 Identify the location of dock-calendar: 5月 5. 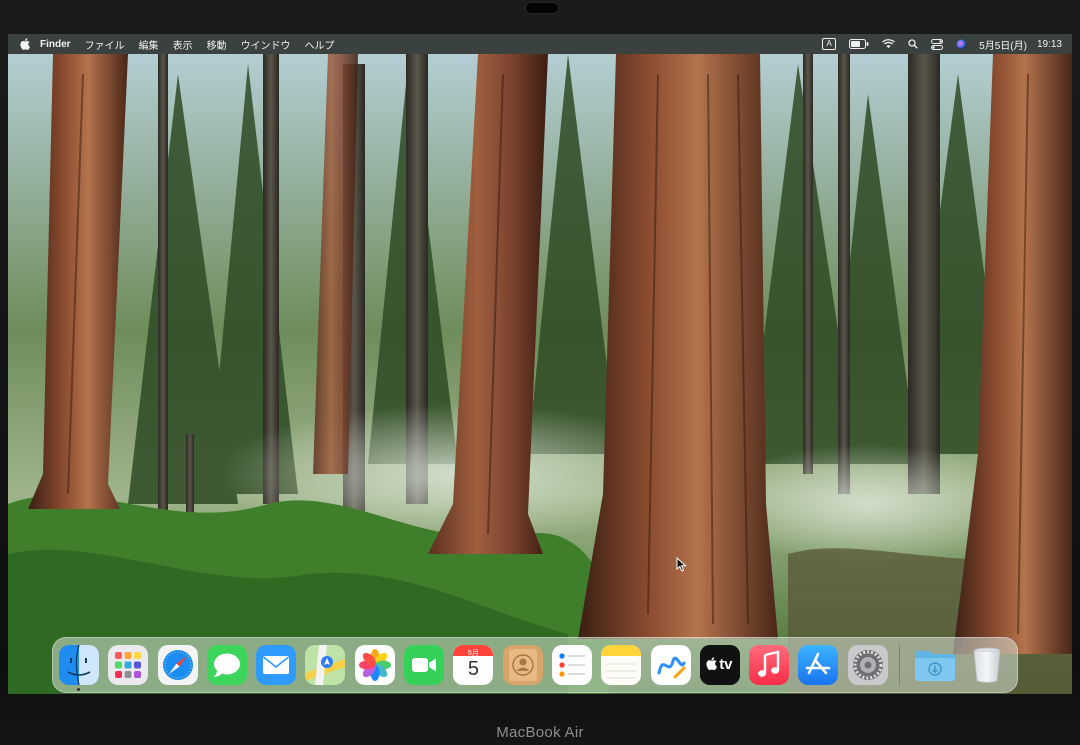
(473, 665).